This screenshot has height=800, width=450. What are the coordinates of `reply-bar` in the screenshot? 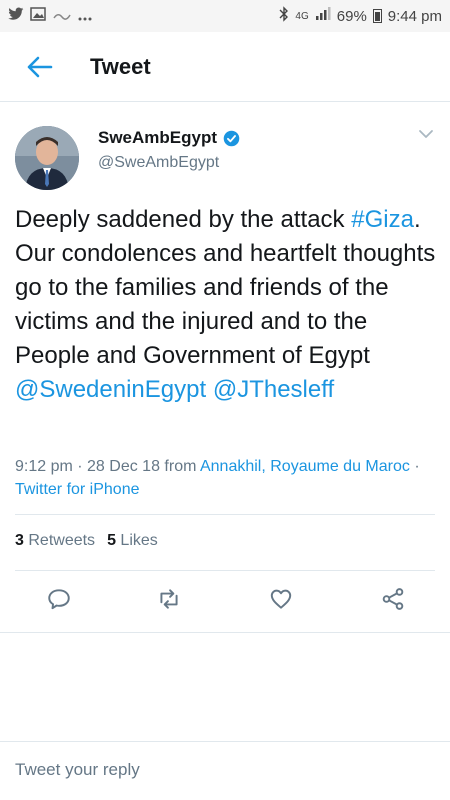 It's located at (225, 770).